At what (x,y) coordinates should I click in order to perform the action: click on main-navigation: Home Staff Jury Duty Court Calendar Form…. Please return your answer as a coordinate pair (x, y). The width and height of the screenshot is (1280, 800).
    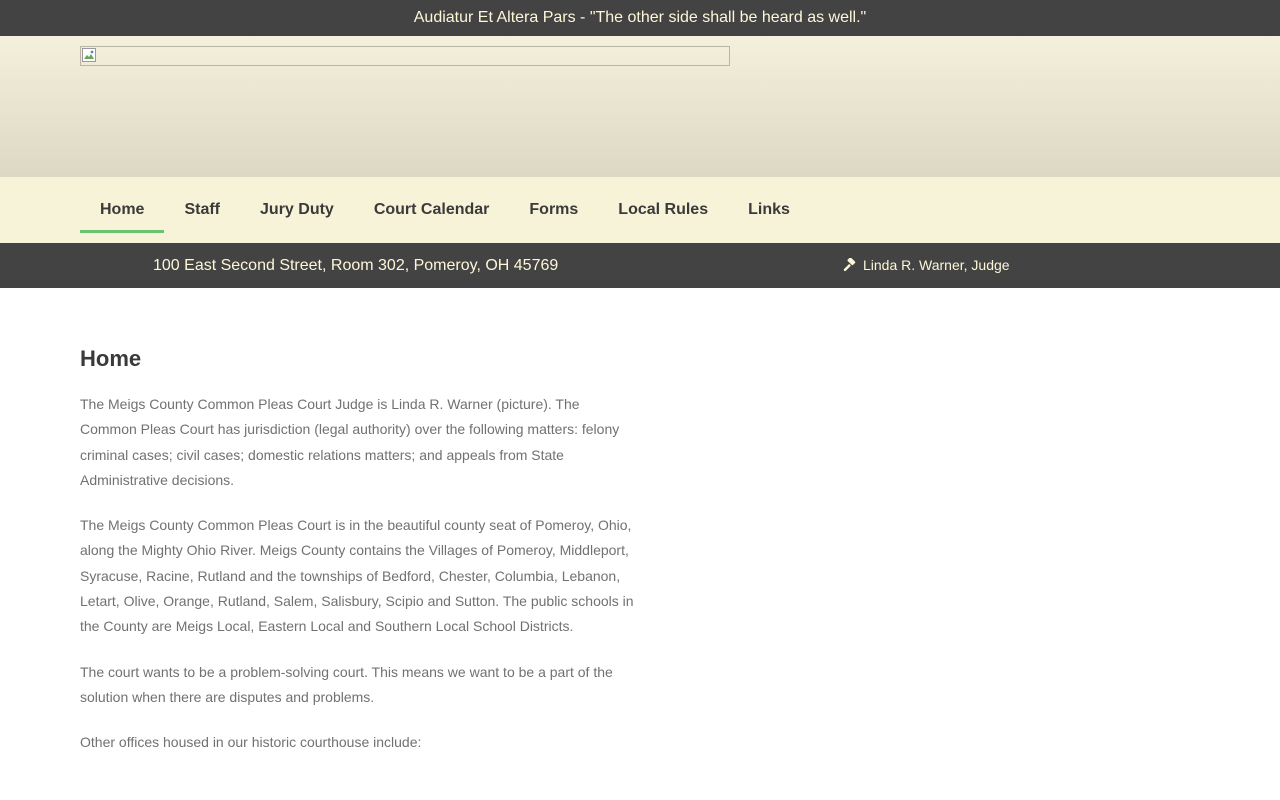
    Looking at the image, I should click on (640, 210).